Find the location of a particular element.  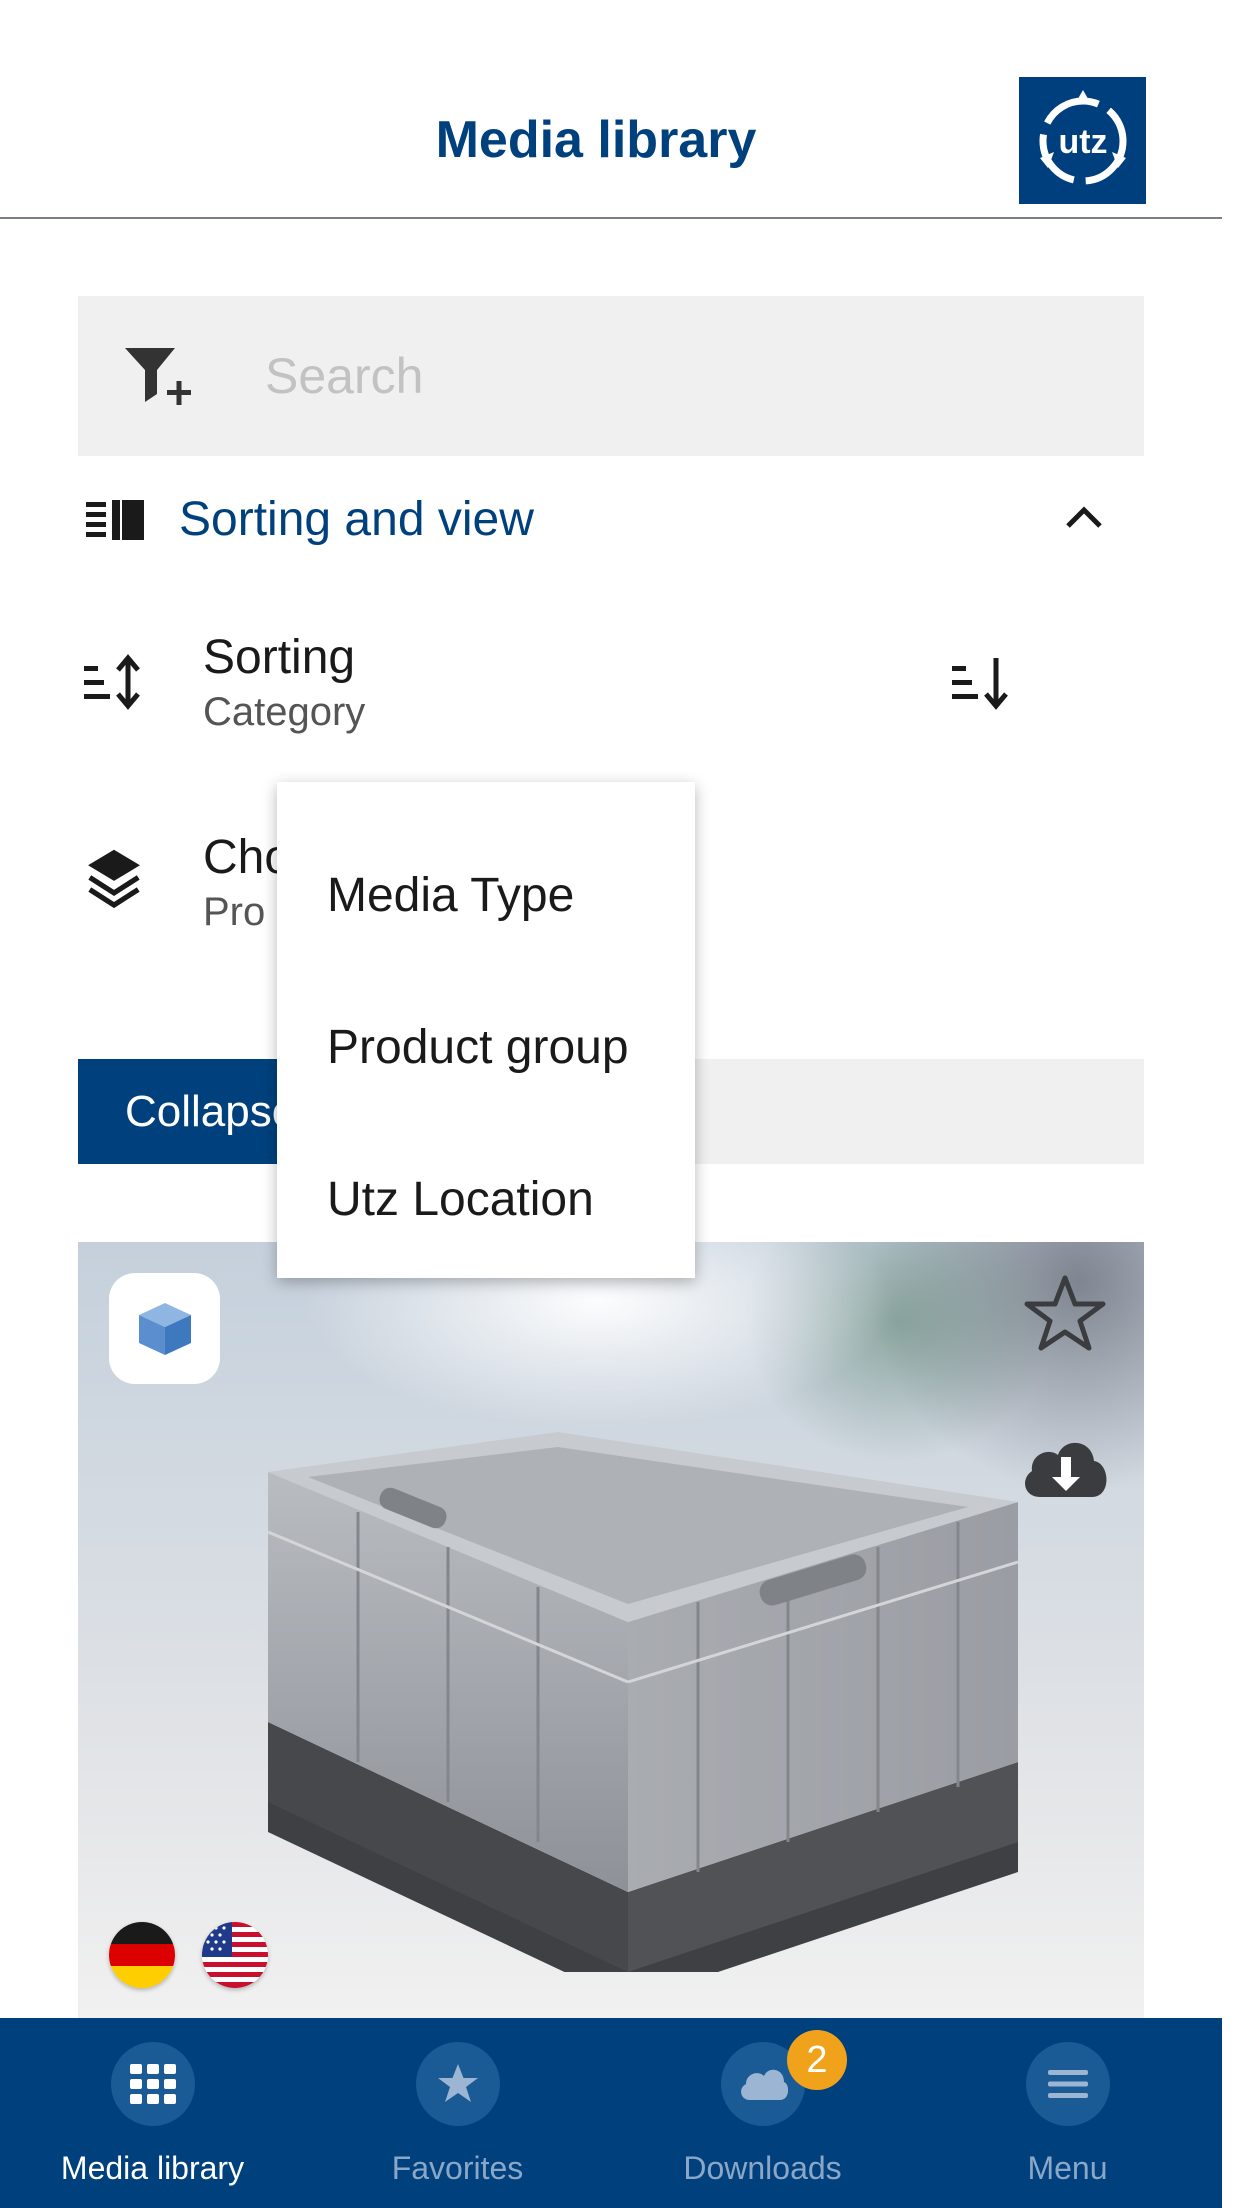

sorting-and-view-toggle: Sorting and view is located at coordinates (611, 520).